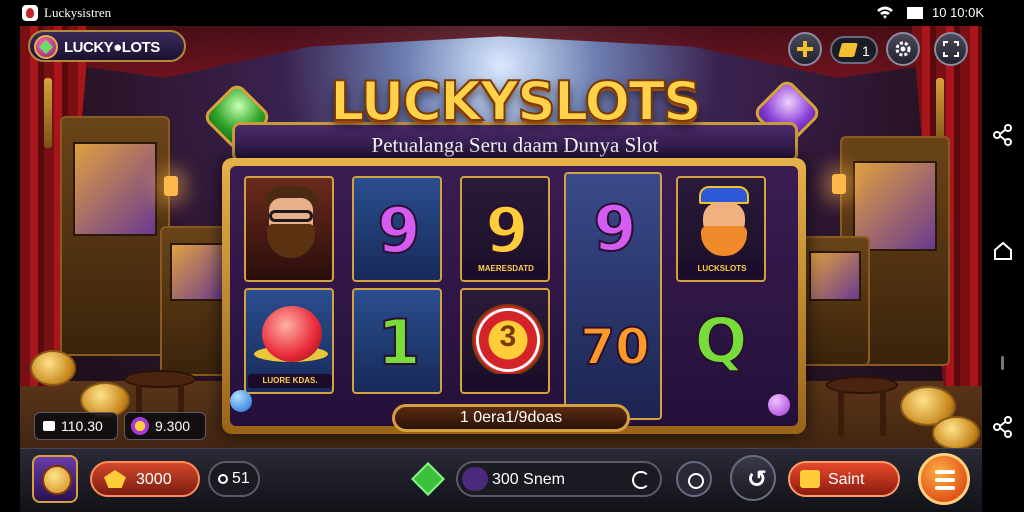 The image size is (1024, 512). I want to click on coin-value: 9.300, so click(173, 426).